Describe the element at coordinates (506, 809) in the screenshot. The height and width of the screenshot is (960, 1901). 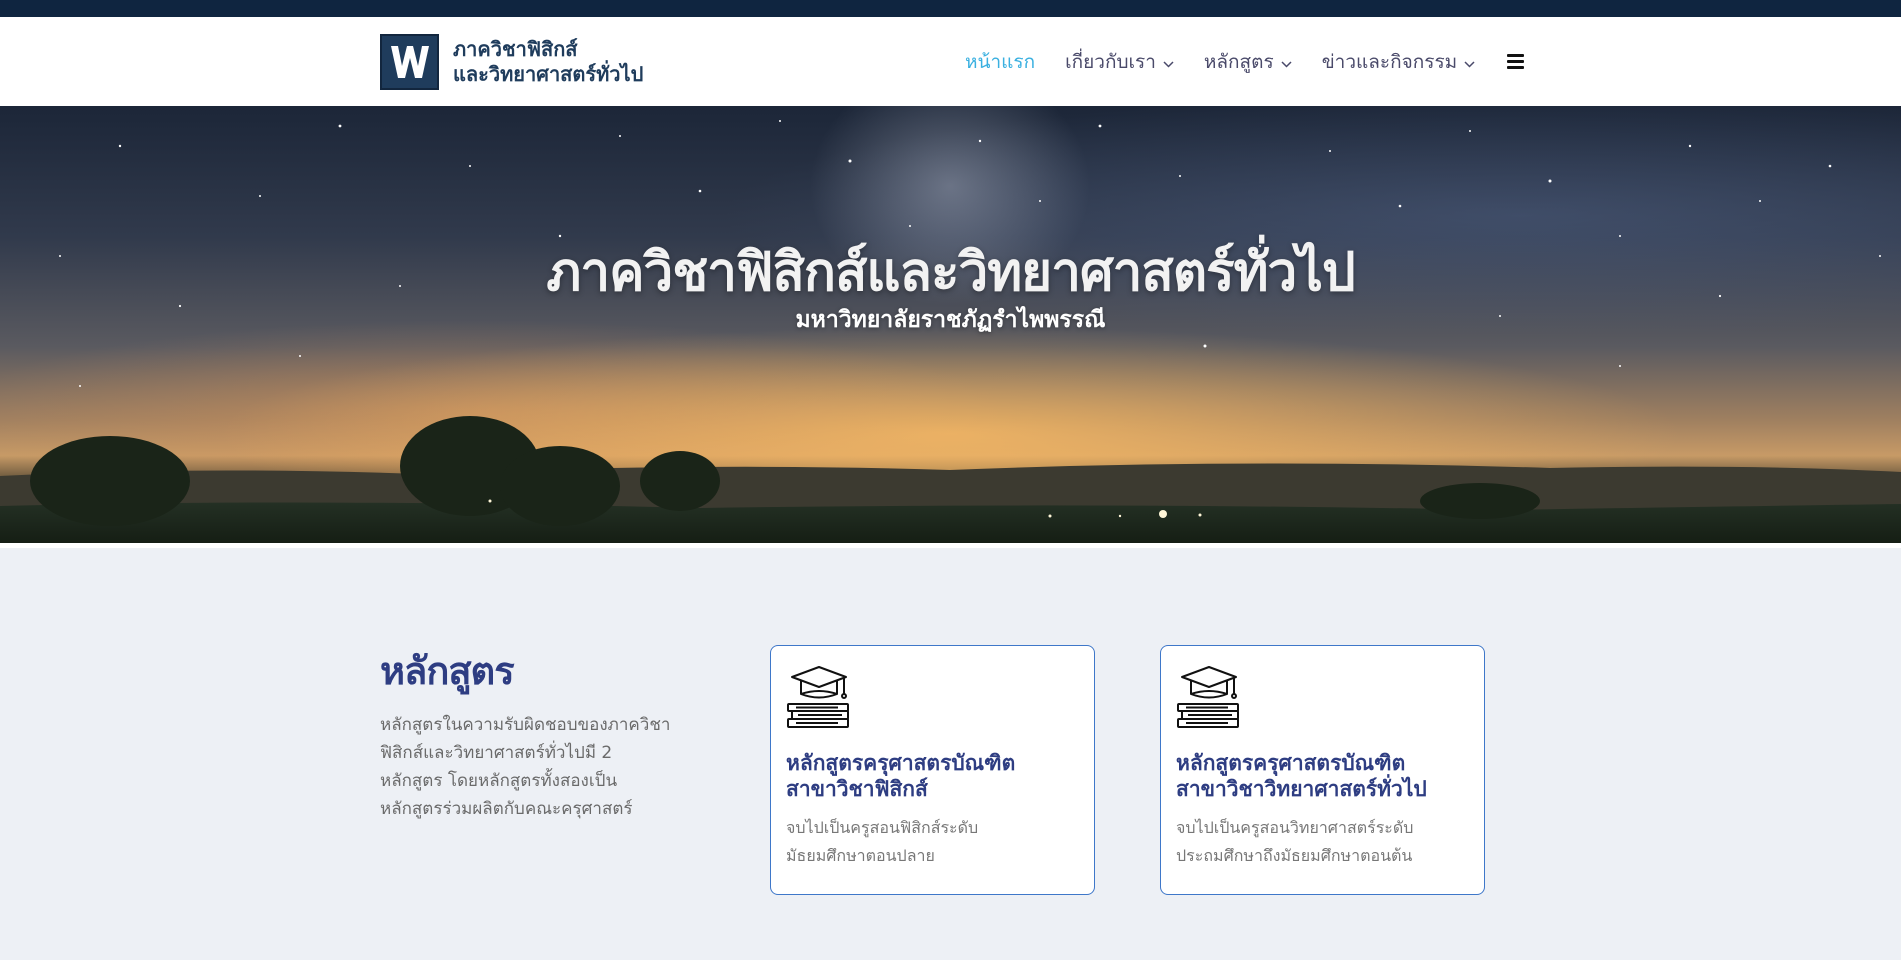
I see `description-line: หลักสูตรร่วมผลิตกับคณะครุศาสตร์` at that location.